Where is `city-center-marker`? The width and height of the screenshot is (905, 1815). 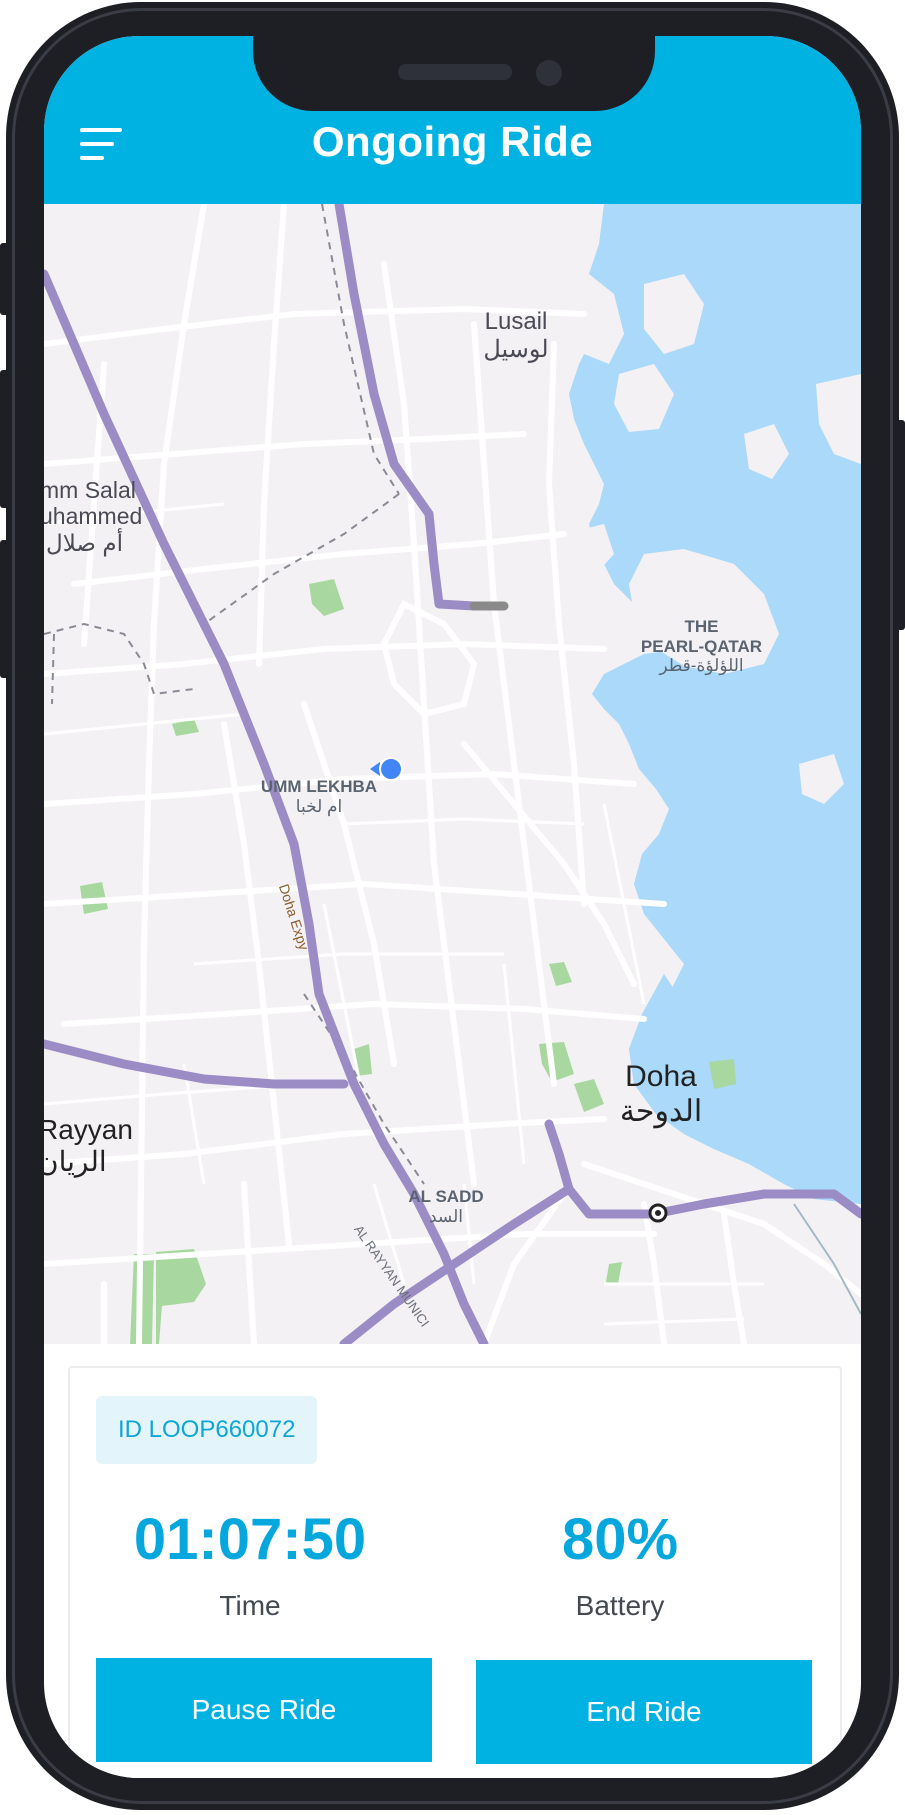
city-center-marker is located at coordinates (658, 1213).